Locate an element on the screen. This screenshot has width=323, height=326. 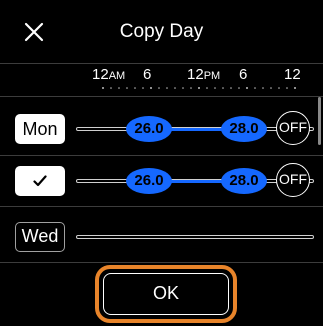
check-icon is located at coordinates (40, 181).